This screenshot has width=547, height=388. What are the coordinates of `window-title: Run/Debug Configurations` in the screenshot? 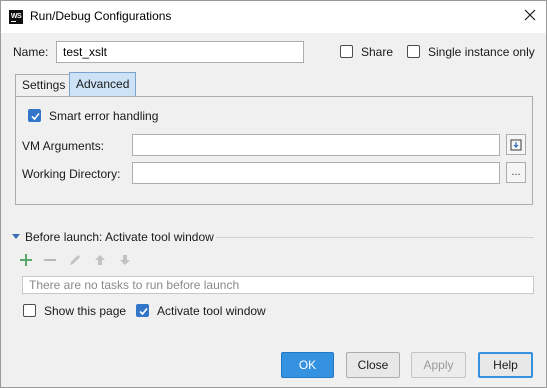 It's located at (101, 16).